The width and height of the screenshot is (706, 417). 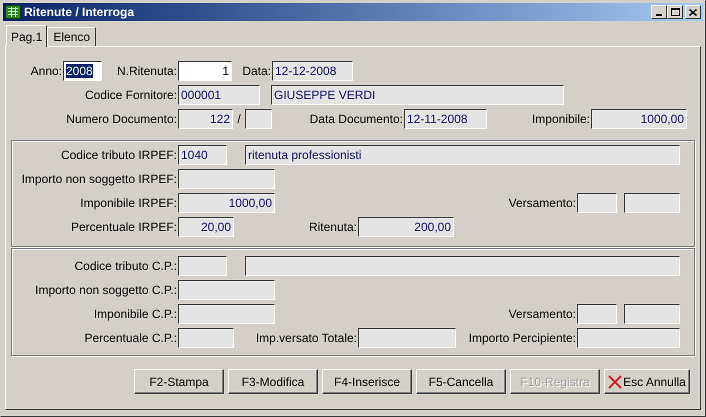 I want to click on text-field: 1040, so click(x=202, y=155).